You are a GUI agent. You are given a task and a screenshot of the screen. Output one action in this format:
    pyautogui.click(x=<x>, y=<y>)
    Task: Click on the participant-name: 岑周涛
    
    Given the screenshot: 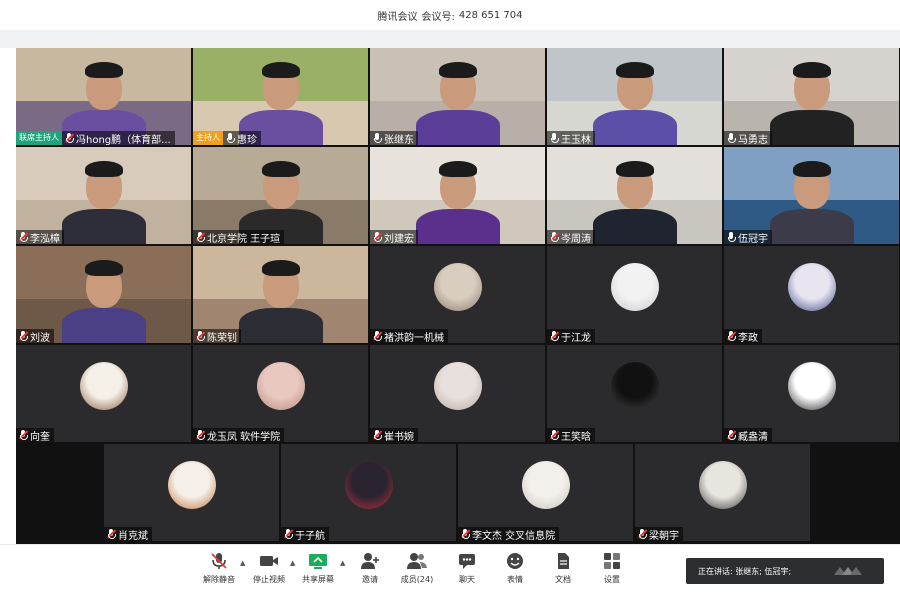 What is the action you would take?
    pyautogui.click(x=576, y=239)
    